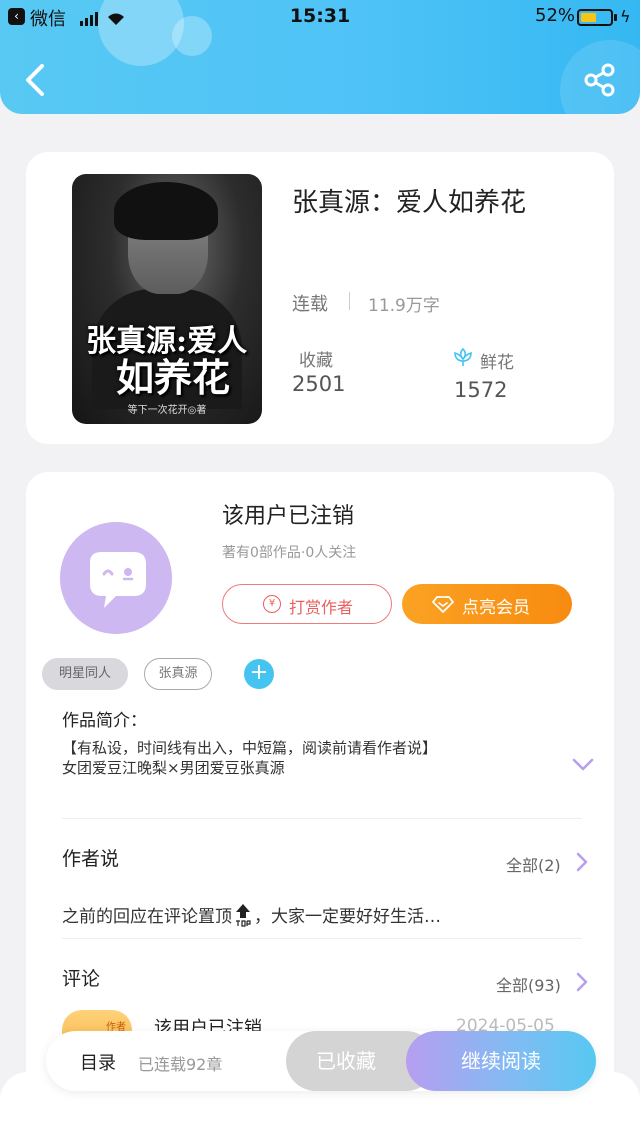 Image resolution: width=640 pixels, height=1138 pixels. I want to click on status-bar: ‹ 微信 15:31 52% ϟ, so click(320, 17).